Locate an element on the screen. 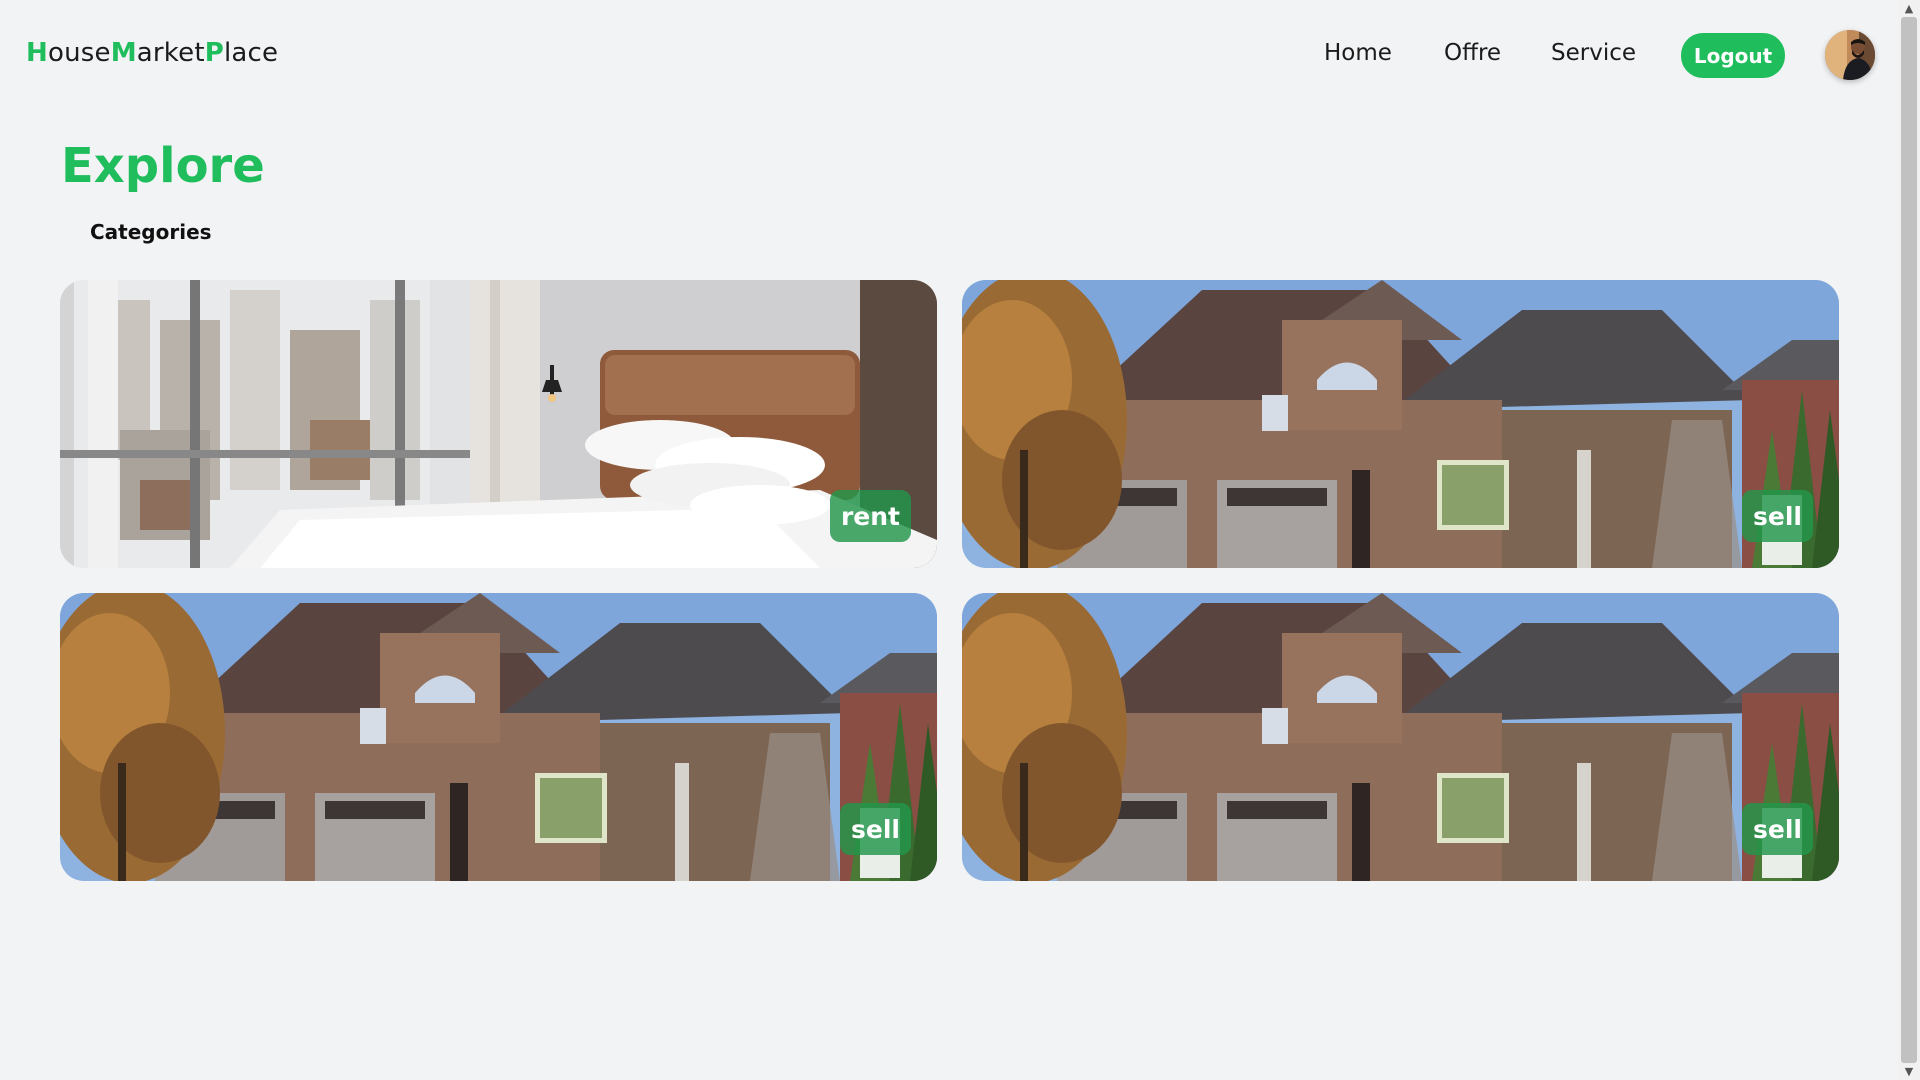  brand-logo: HouseMarketPlace is located at coordinates (152, 53).